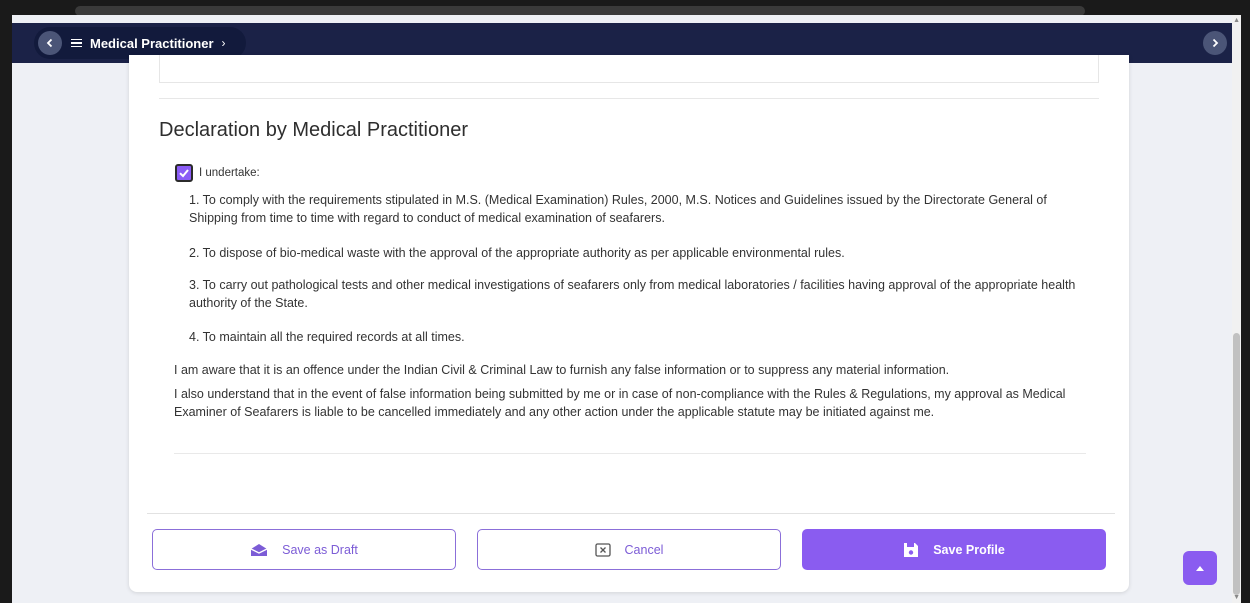  Describe the element at coordinates (223, 43) in the screenshot. I see `breadcrumb-chevron-icon: ›` at that location.